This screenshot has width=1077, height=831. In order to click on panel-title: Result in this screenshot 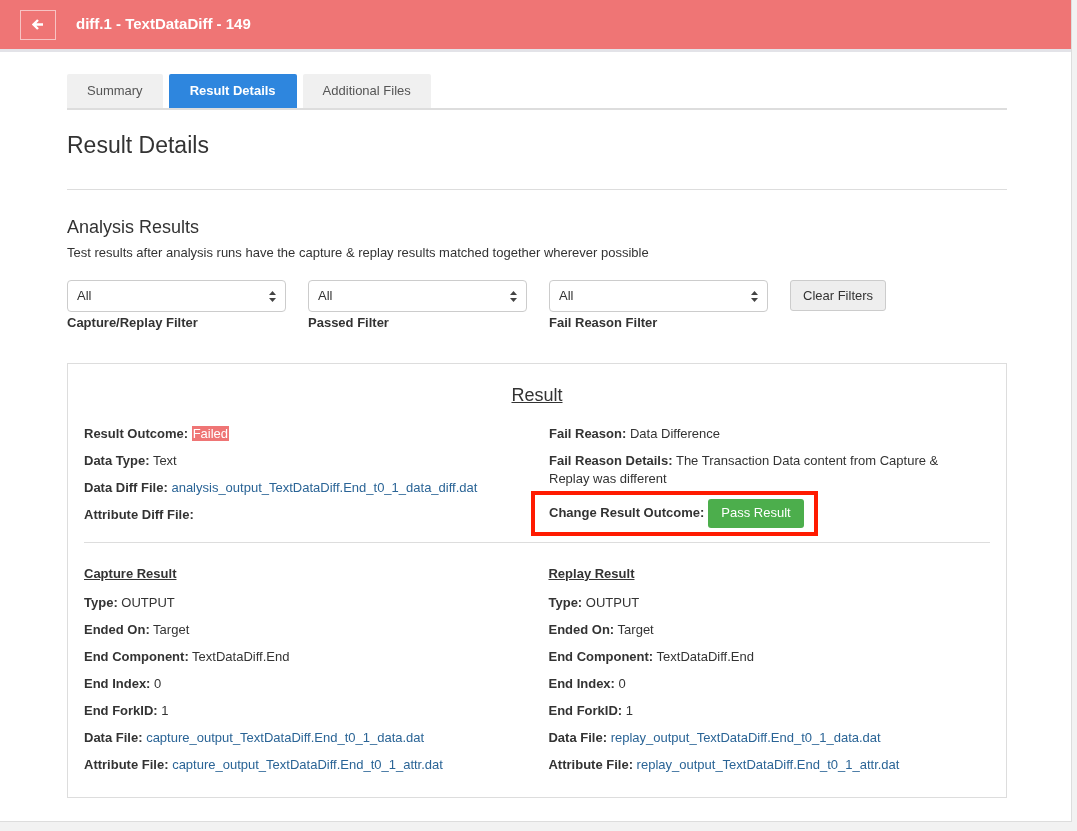, I will do `click(537, 395)`.